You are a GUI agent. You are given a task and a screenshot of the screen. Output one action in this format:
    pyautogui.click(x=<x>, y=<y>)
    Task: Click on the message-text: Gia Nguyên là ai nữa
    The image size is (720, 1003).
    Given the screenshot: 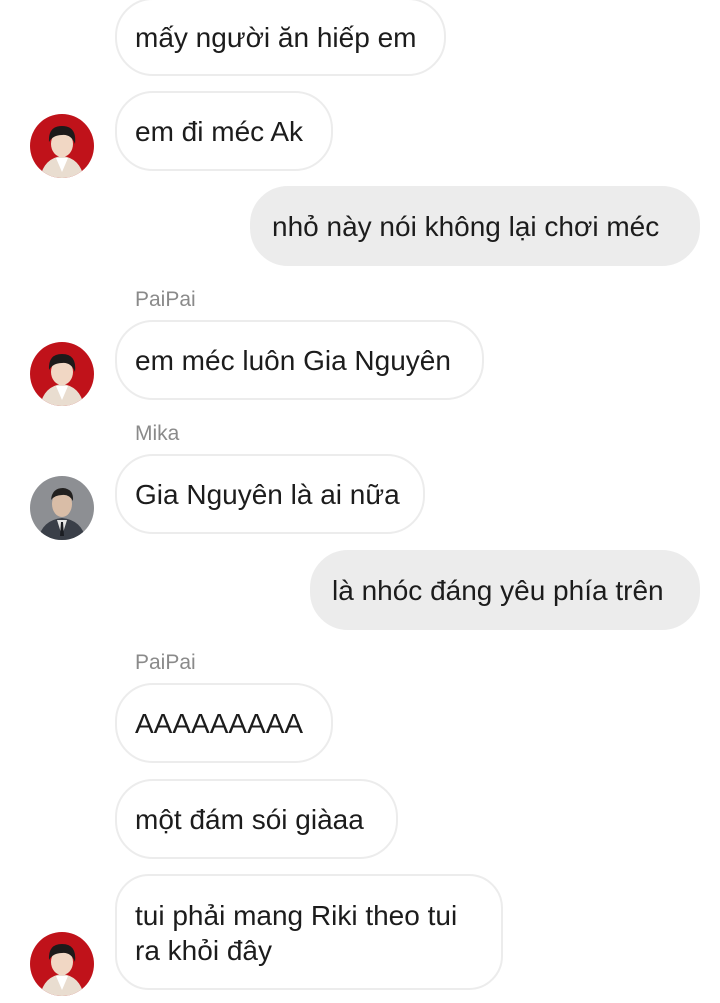 What is the action you would take?
    pyautogui.click(x=267, y=494)
    